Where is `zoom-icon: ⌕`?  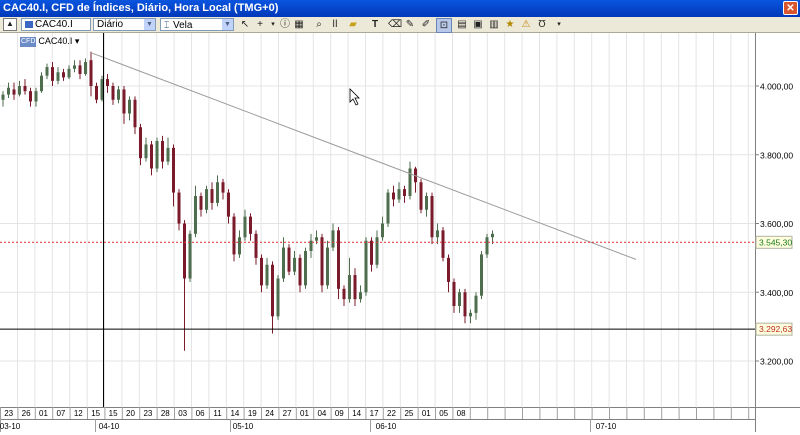 zoom-icon: ⌕ is located at coordinates (319, 24).